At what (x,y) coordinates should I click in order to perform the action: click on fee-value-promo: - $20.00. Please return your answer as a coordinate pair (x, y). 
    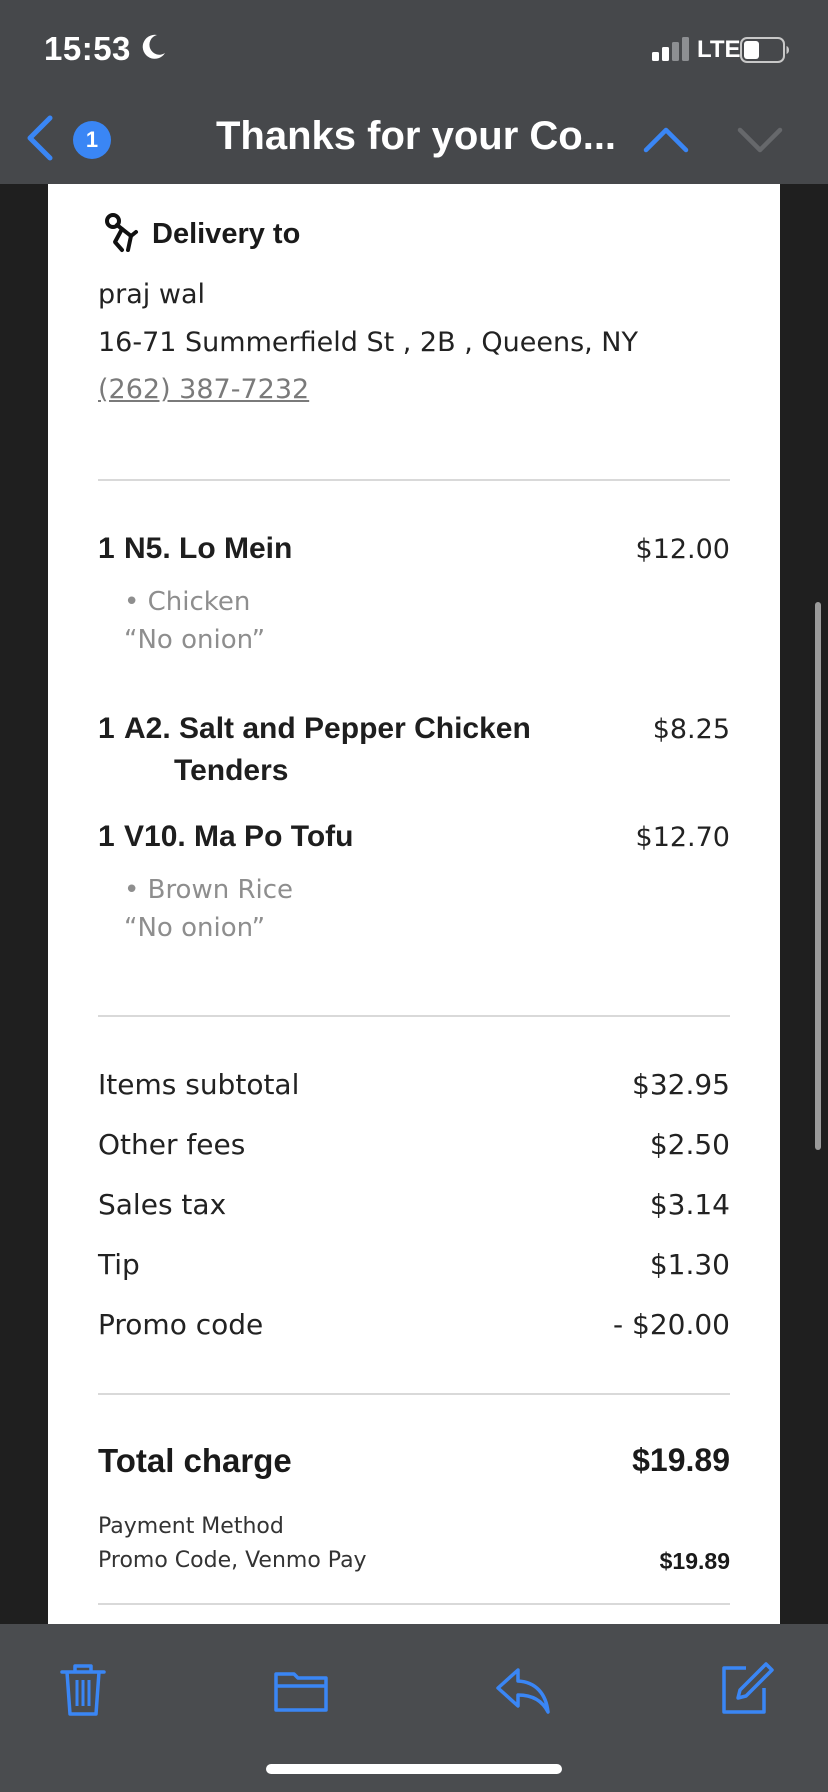
    Looking at the image, I should click on (671, 1324).